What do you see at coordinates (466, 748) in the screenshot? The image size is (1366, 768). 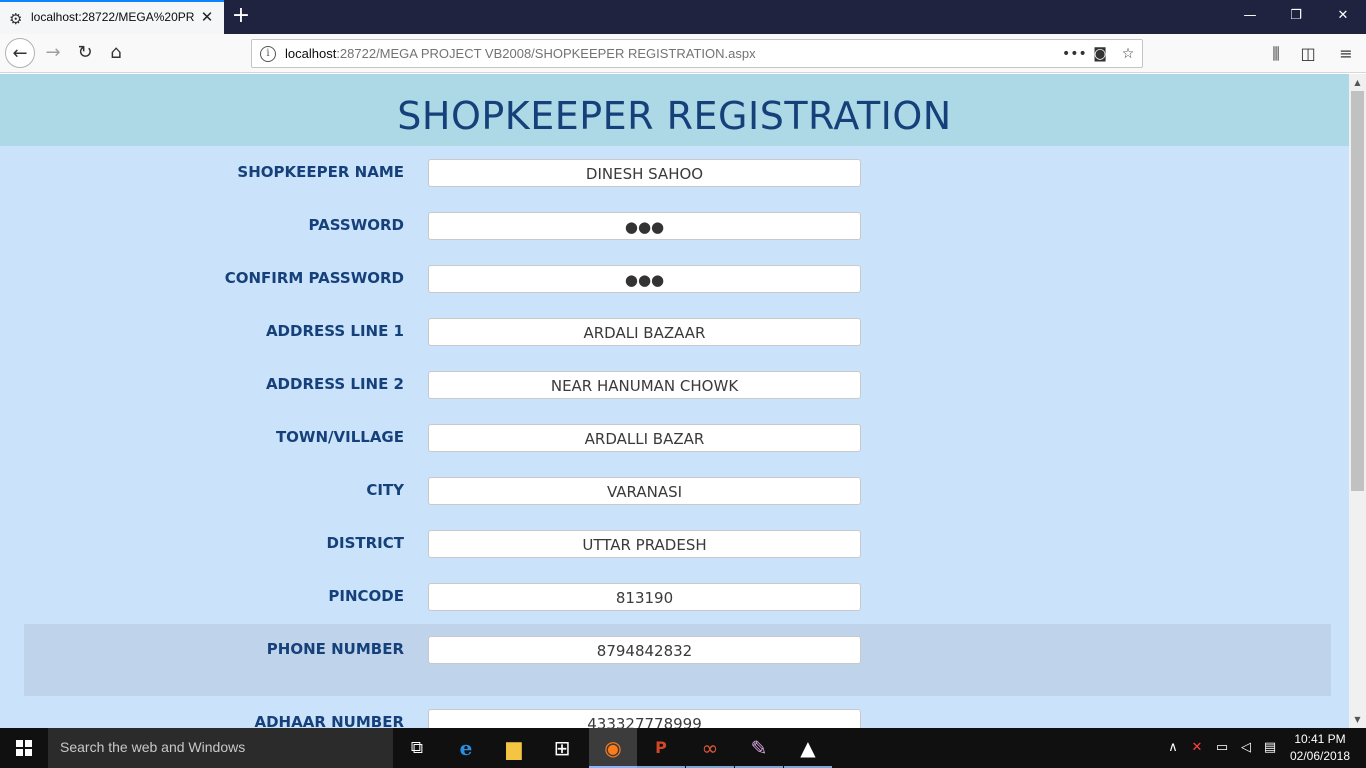 I see `edge-browser-icon: e` at bounding box center [466, 748].